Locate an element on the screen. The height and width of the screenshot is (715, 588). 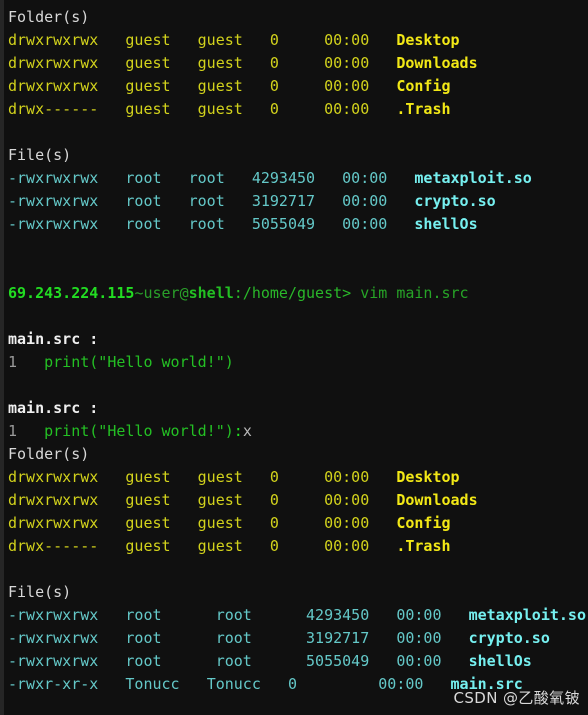
prompt-ip: 69.243.224.115 is located at coordinates (71, 293).